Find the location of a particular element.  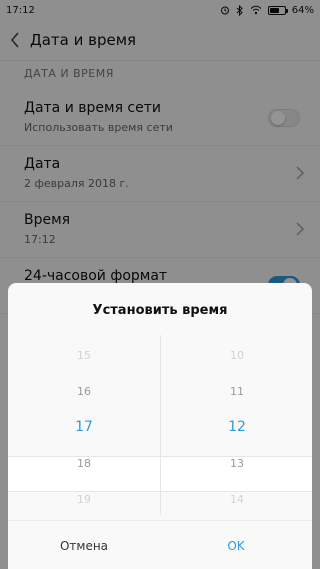

hour-value: 15 is located at coordinates (84, 355).